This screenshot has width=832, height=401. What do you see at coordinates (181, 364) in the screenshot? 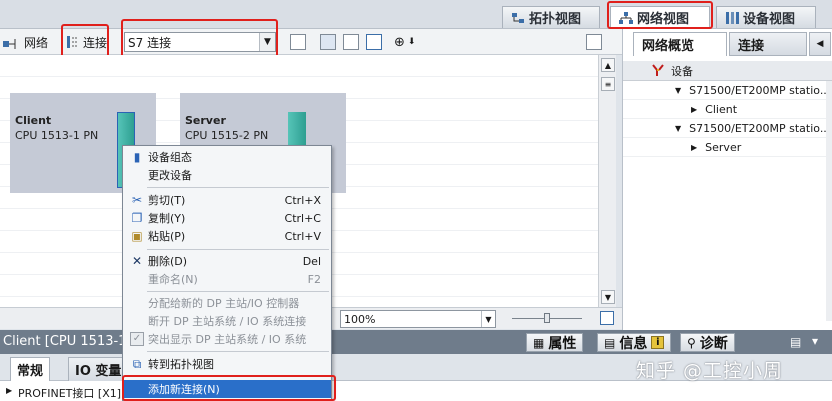
I see `menu-item-label: 转到拓扑视图` at bounding box center [181, 364].